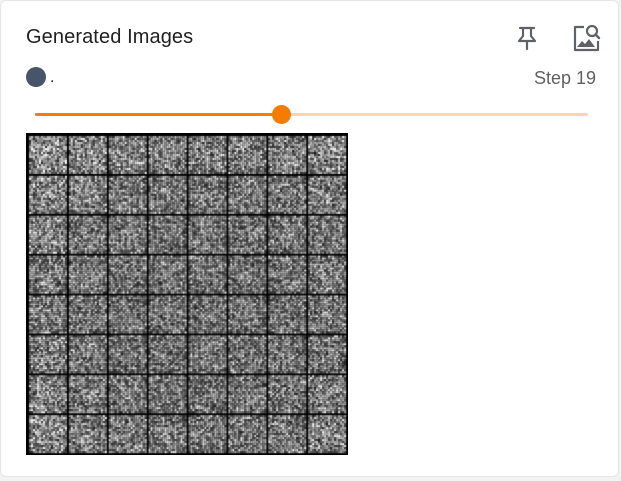  Describe the element at coordinates (110, 37) in the screenshot. I see `card-title: Generated Images` at that location.